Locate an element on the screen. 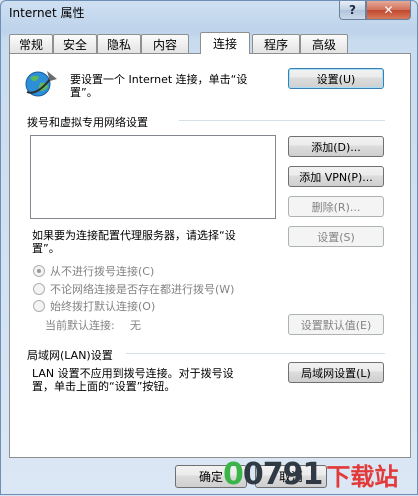 The height and width of the screenshot is (496, 418). tab-label: 高级 is located at coordinates (323, 44).